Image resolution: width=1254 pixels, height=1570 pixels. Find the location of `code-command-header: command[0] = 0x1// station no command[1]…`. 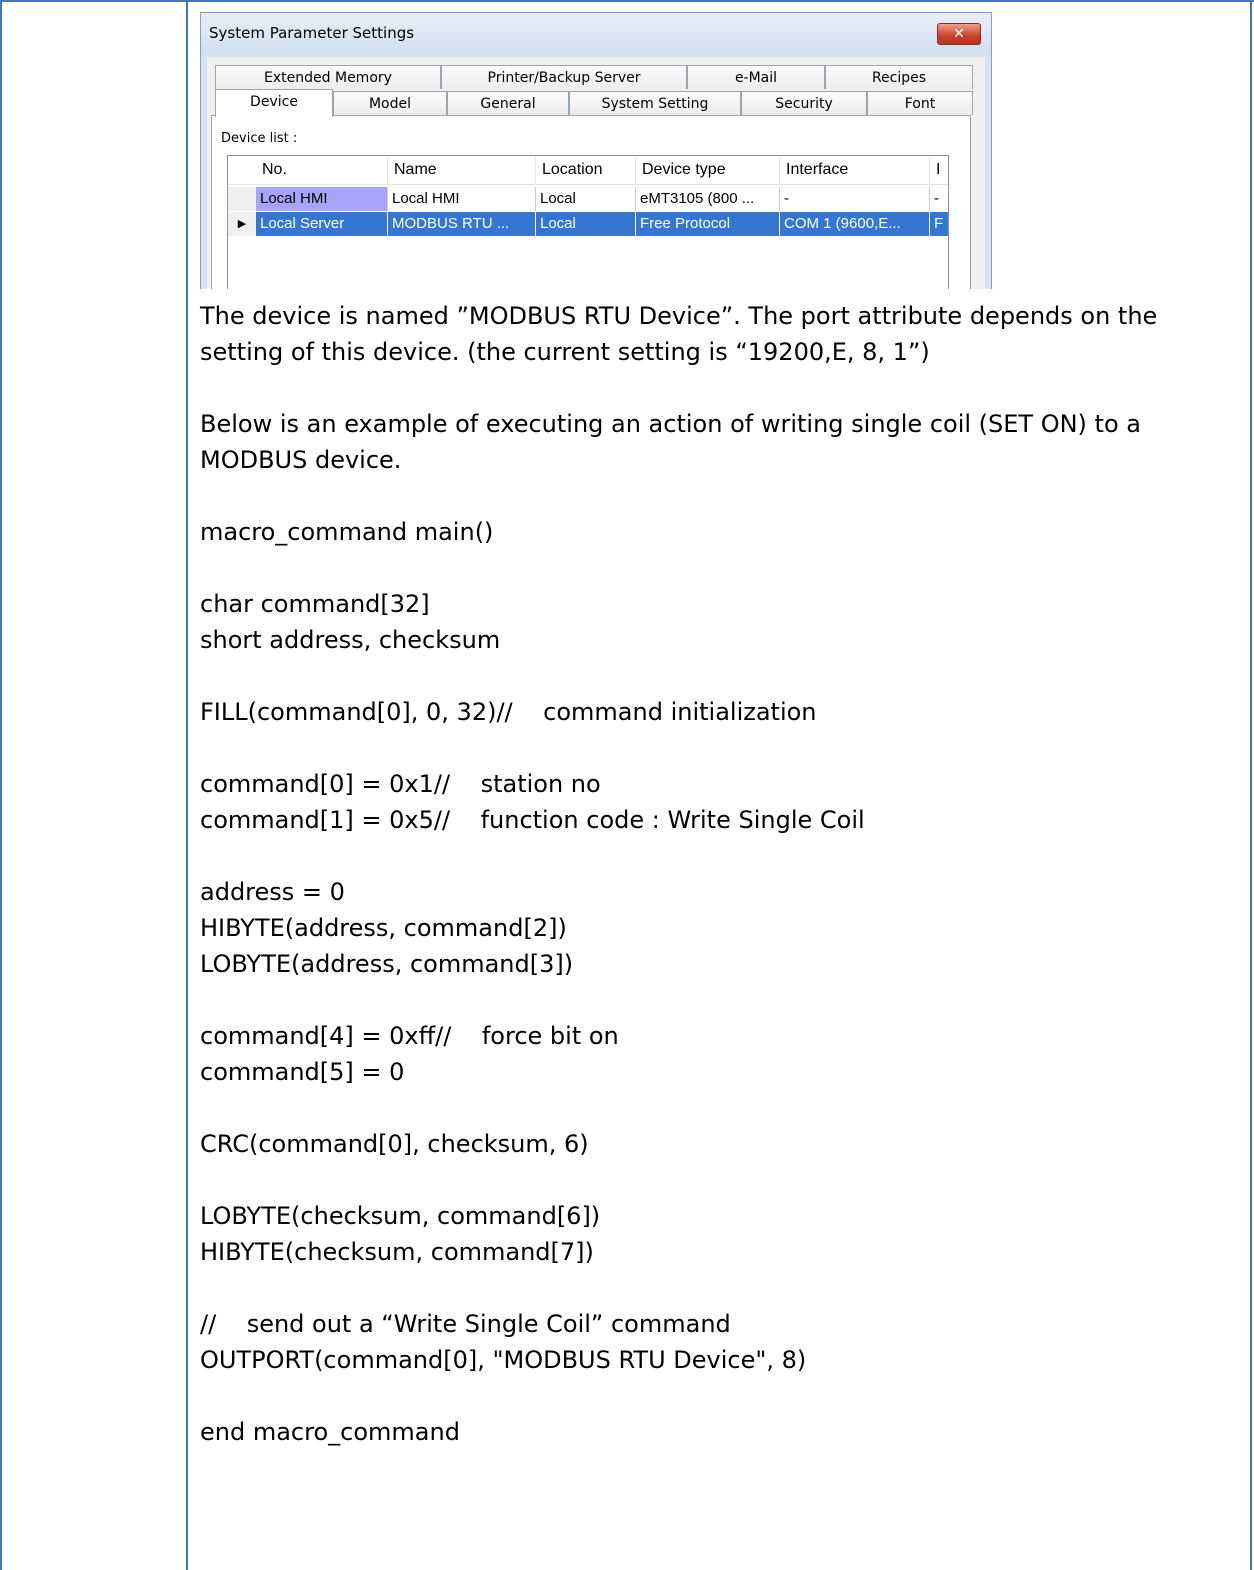

code-command-header: command[0] = 0x1// station no command[1]… is located at coordinates (532, 802).